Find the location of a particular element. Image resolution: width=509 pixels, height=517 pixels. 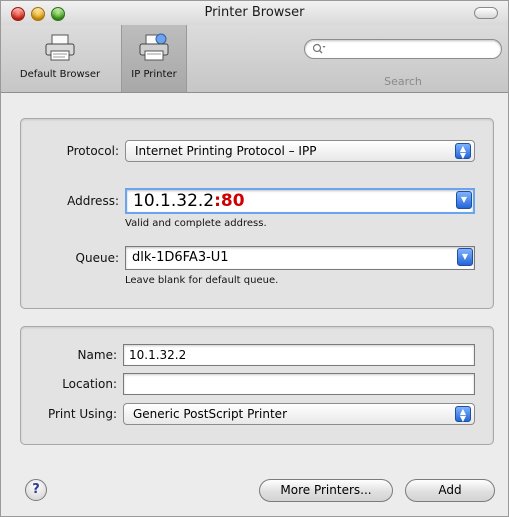

name-input is located at coordinates (299, 355).